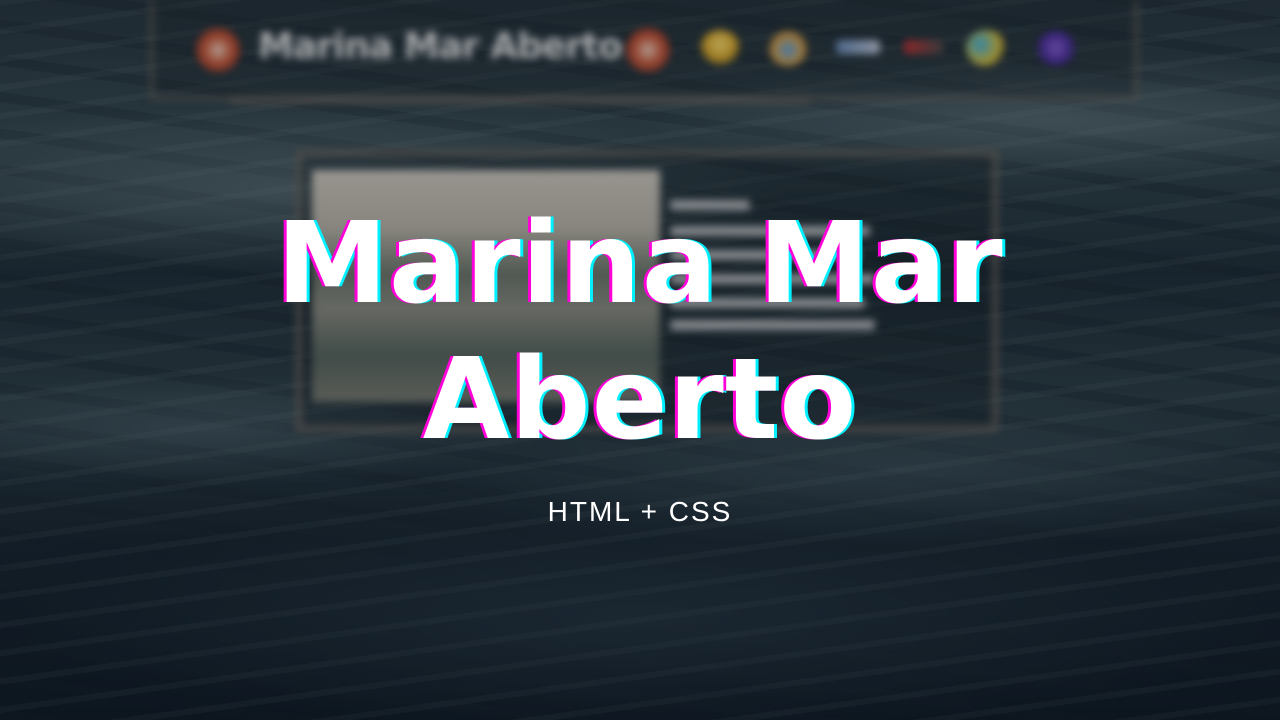  I want to click on subtitle: HTML + CSS, so click(640, 511).